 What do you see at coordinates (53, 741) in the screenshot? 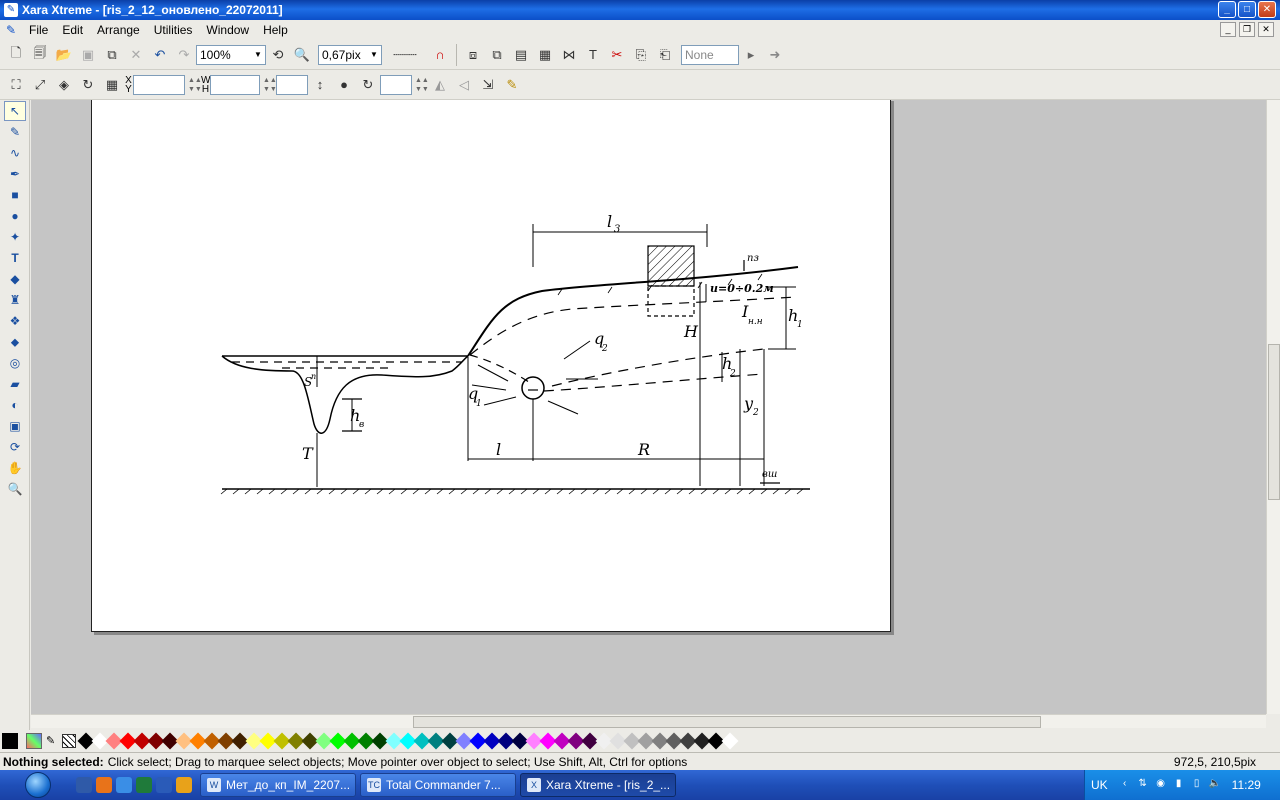
I see `picker-icon: ✎` at bounding box center [53, 741].